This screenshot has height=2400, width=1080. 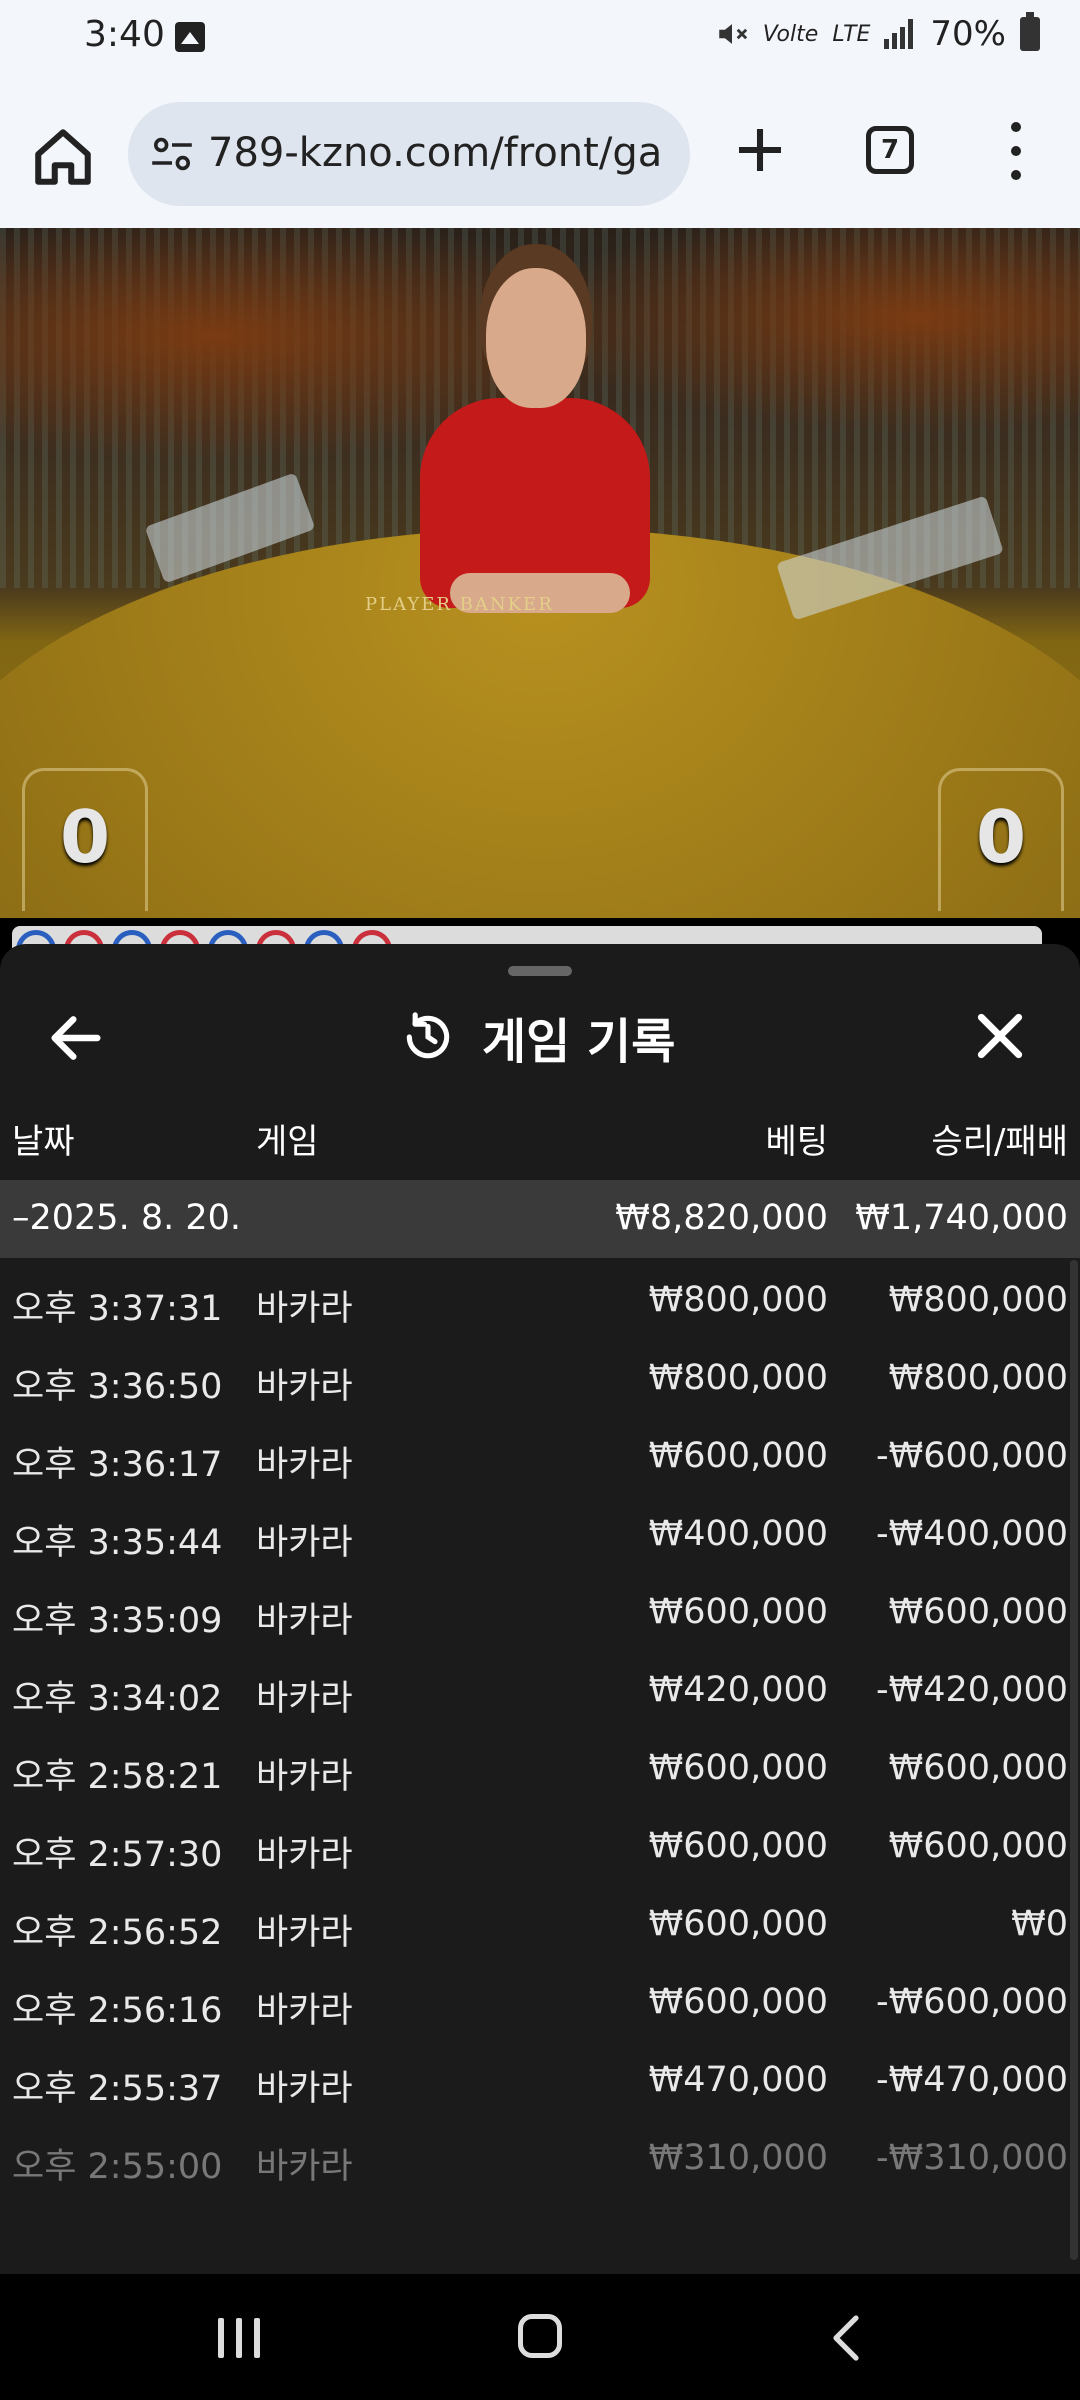 I want to click on home-nav-icon, so click(x=540, y=2336).